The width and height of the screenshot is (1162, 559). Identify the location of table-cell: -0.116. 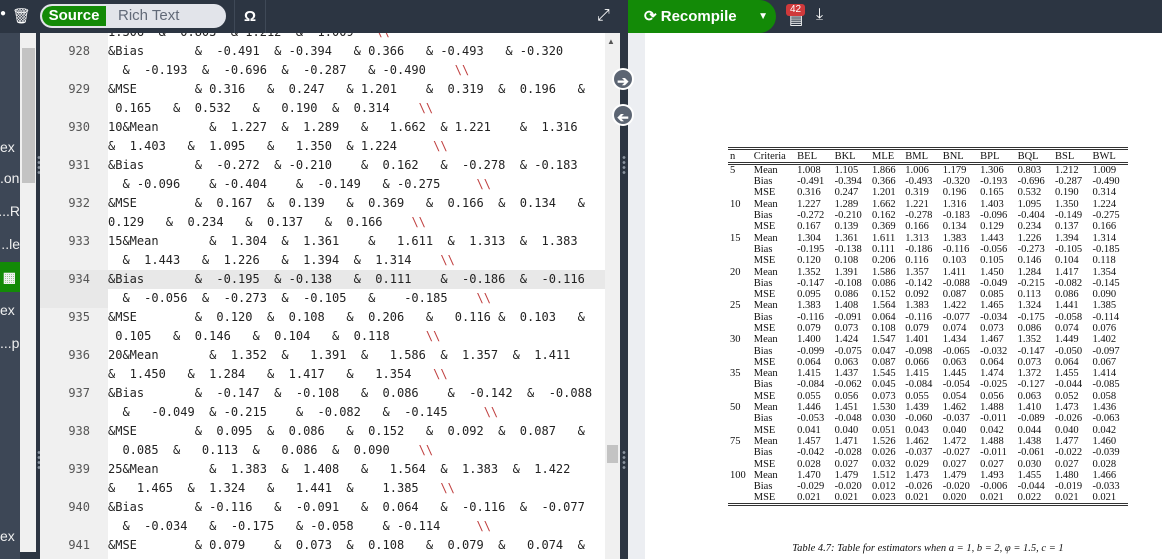
(810, 317).